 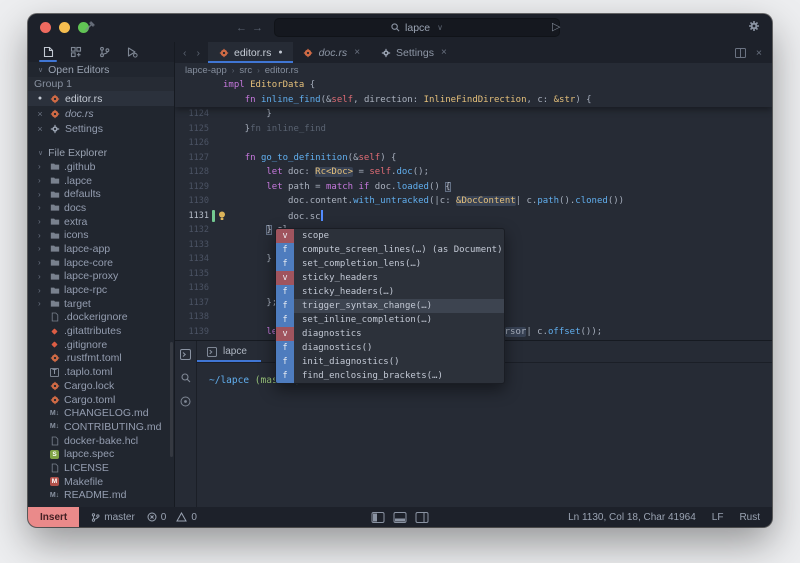 What do you see at coordinates (64, 27) in the screenshot?
I see `minimize-window-button` at bounding box center [64, 27].